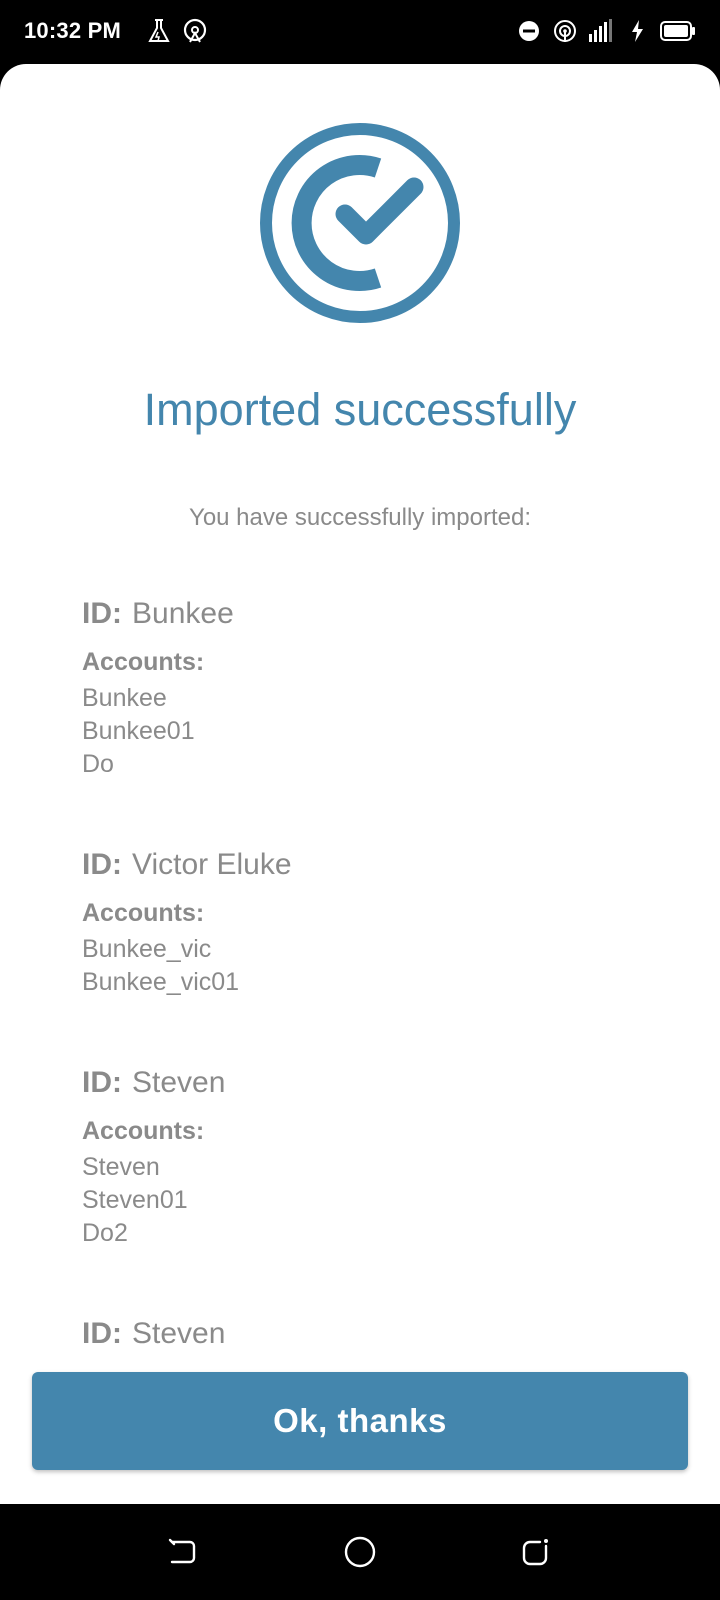  Describe the element at coordinates (362, 731) in the screenshot. I see `accounts-list: Bunkee Bunkee01 Do` at that location.